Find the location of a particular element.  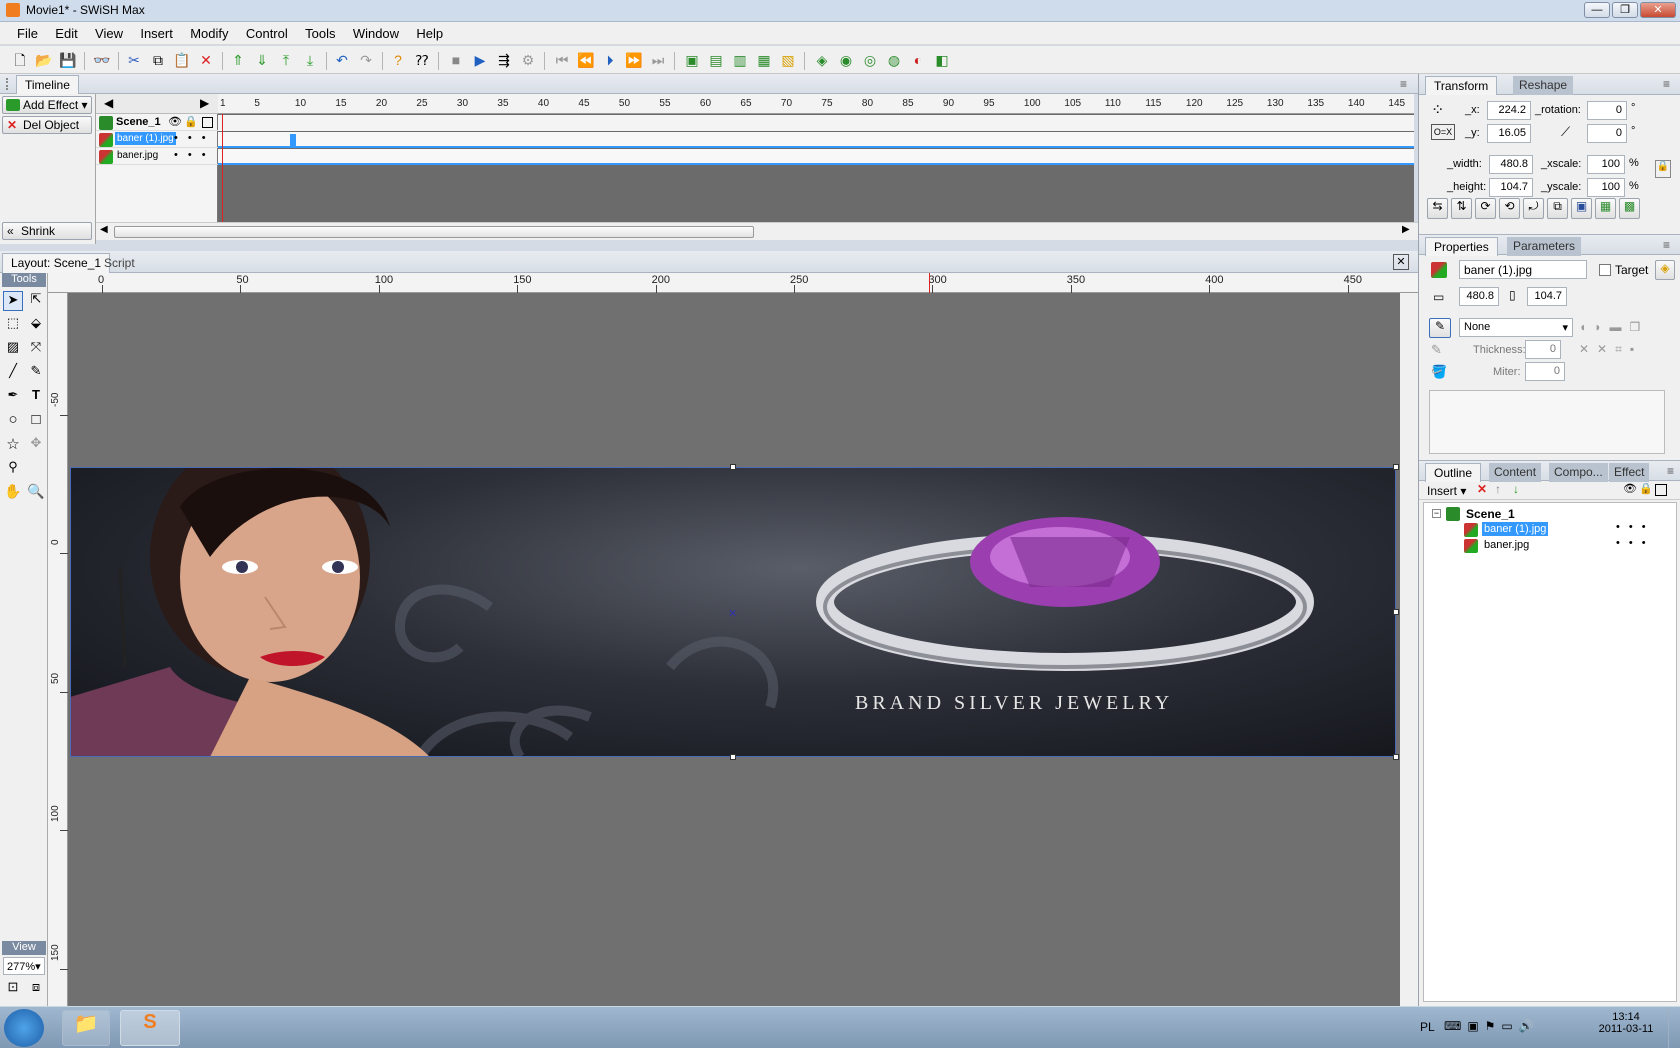

tab-script: Script is located at coordinates (119, 263).